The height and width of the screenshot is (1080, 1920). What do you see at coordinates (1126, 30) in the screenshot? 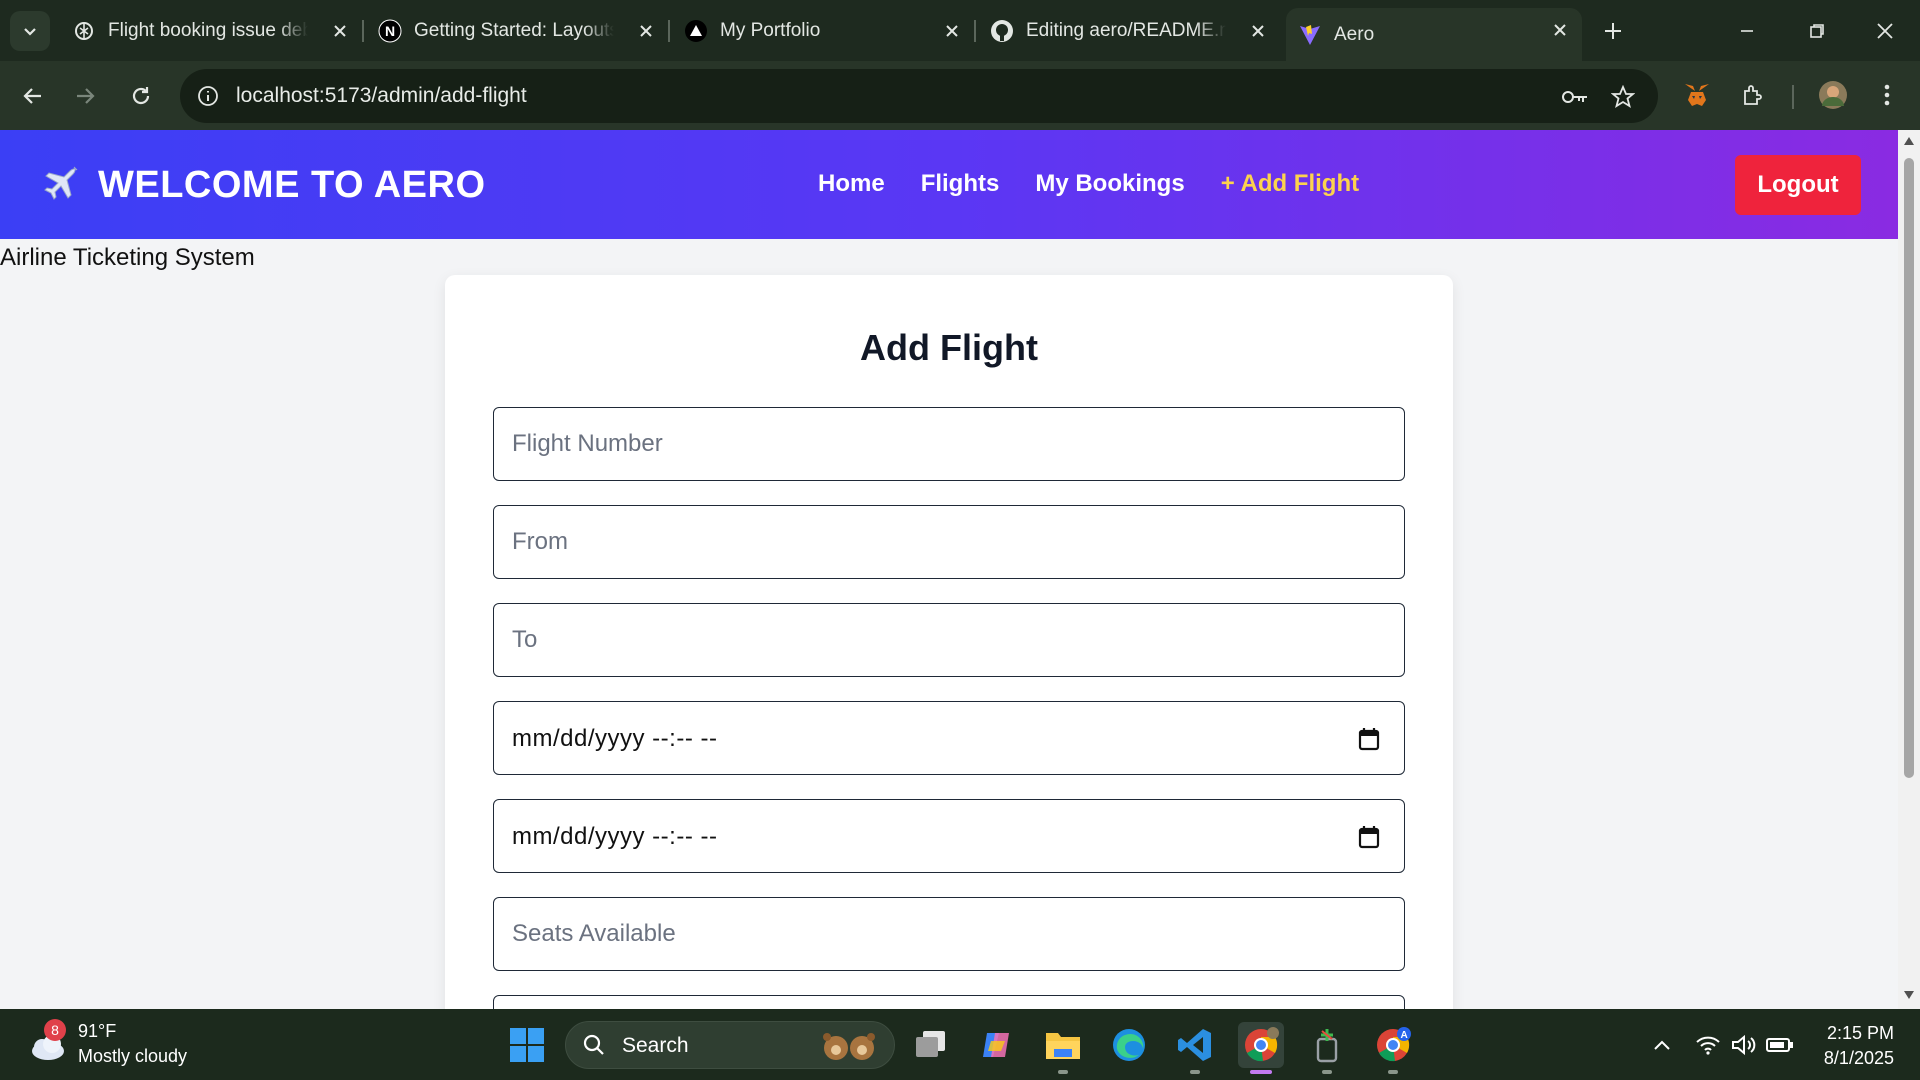
I see `tab-title: Editing aero/README.md` at bounding box center [1126, 30].